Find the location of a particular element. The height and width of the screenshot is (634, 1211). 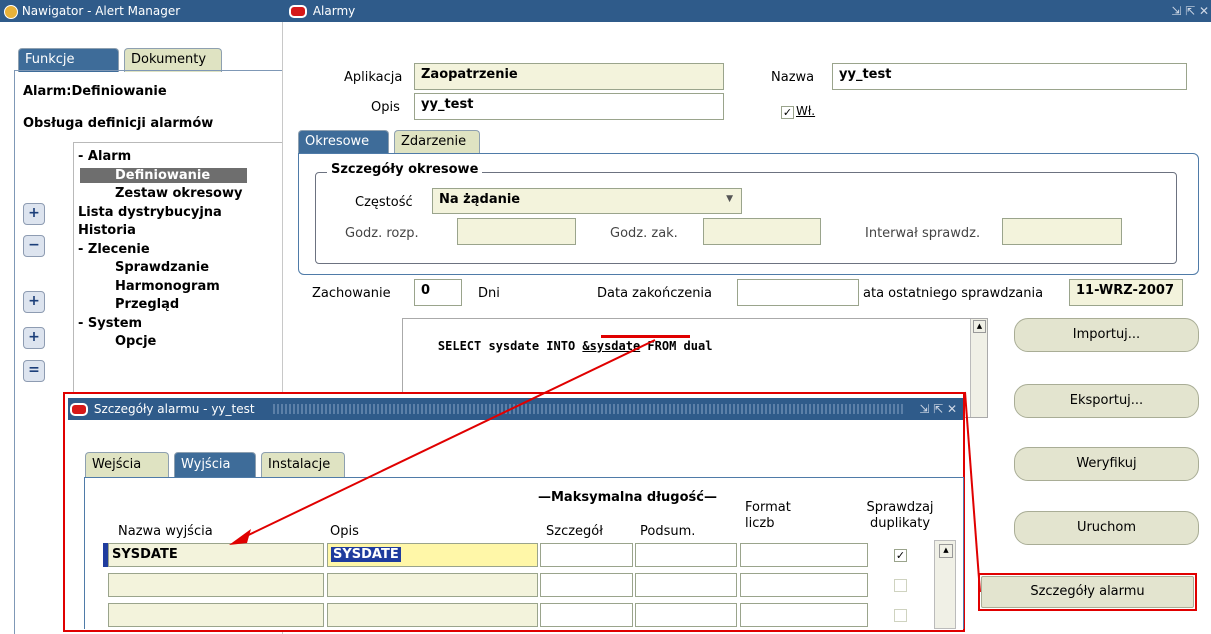

opis-field: yy_test is located at coordinates (569, 106).